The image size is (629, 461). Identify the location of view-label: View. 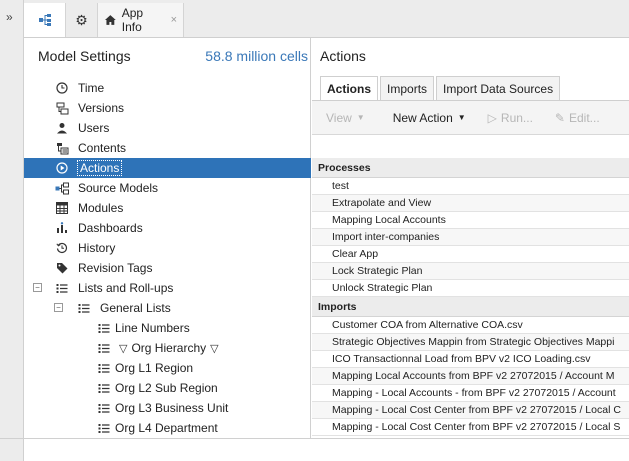
(339, 117).